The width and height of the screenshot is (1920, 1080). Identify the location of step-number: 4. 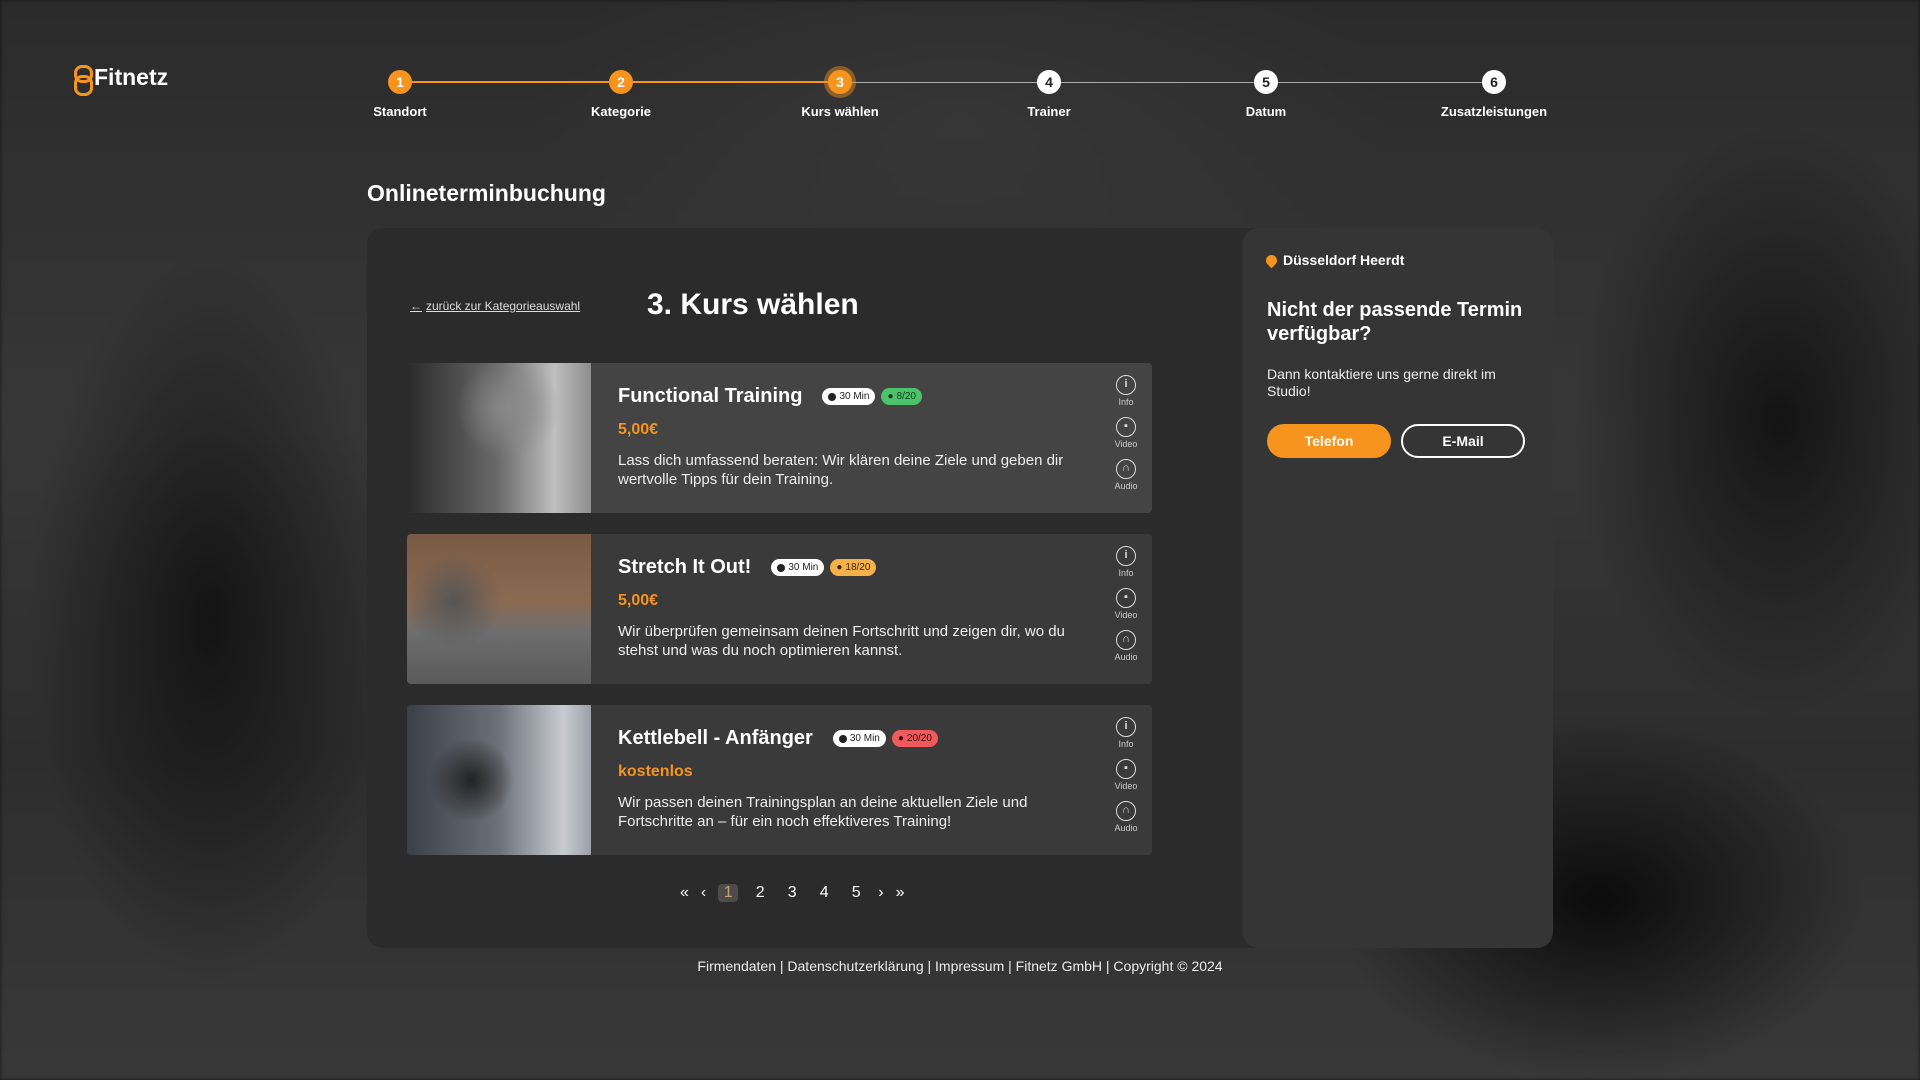
(1049, 82).